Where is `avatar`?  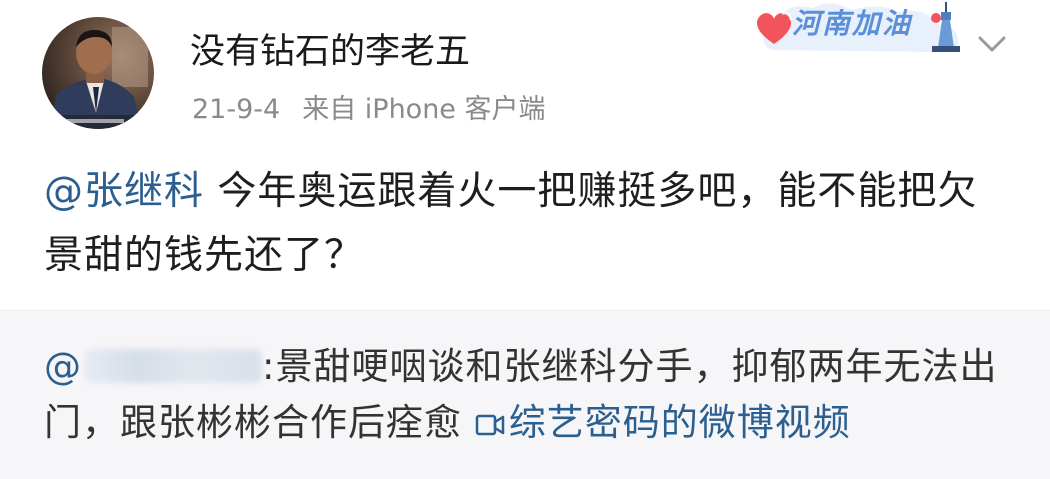 avatar is located at coordinates (98, 73).